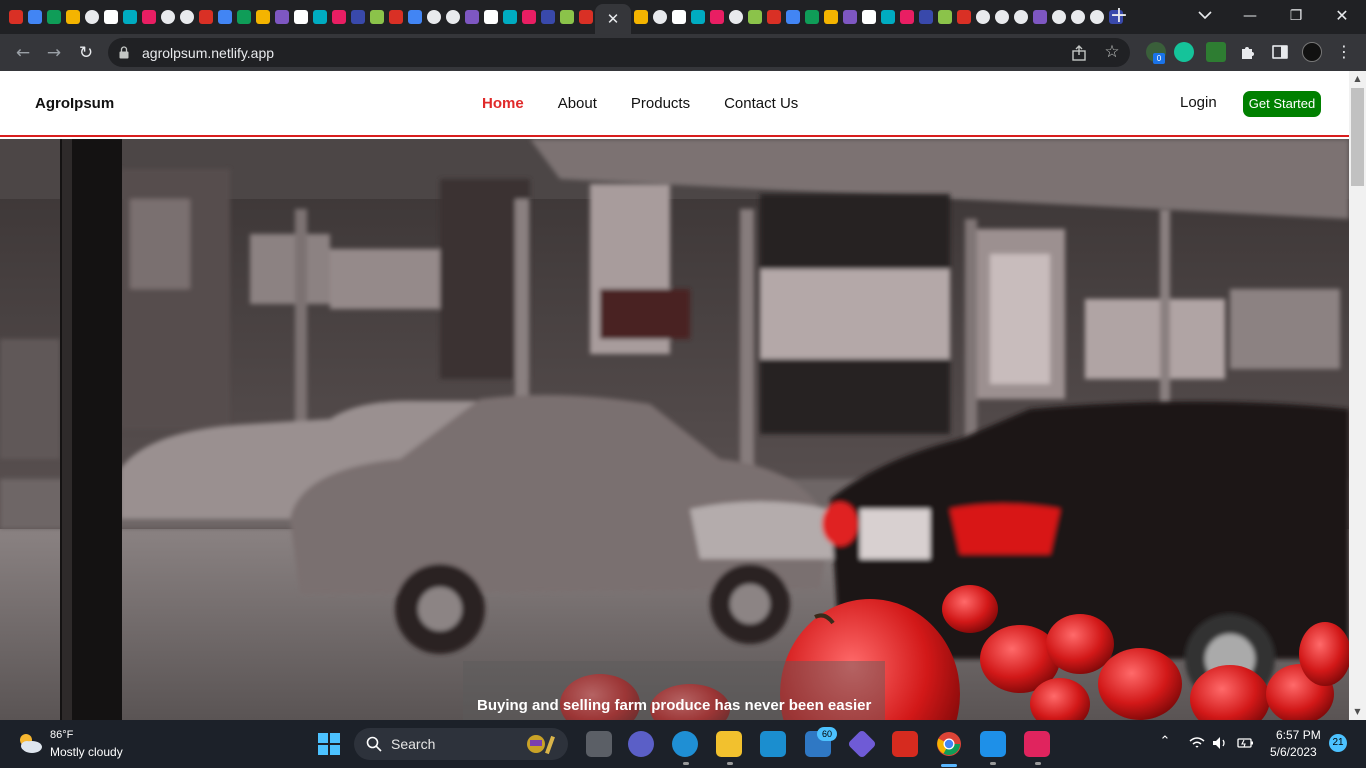  What do you see at coordinates (729, 744) in the screenshot?
I see `file-explorer-icon` at bounding box center [729, 744].